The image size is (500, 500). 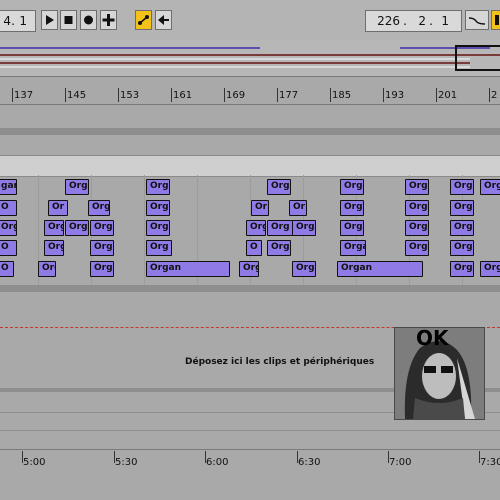 I want to click on play-button, so click(x=49, y=20).